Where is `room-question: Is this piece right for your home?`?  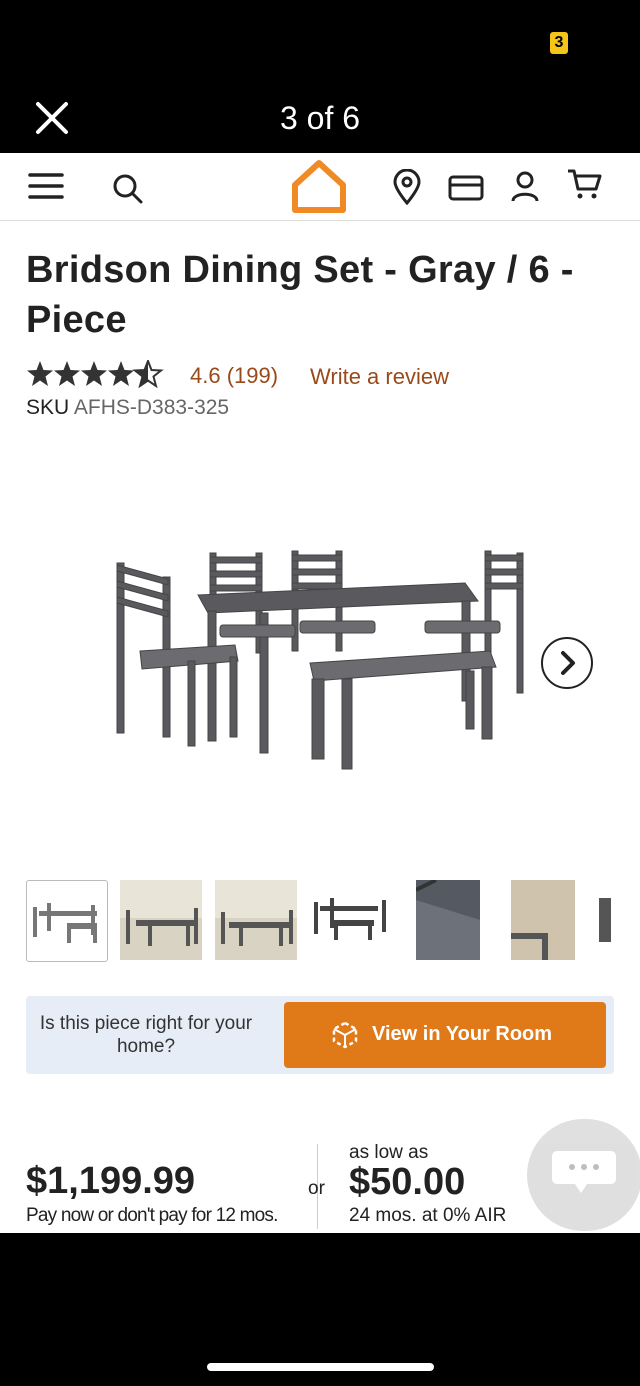 room-question: Is this piece right for your home? is located at coordinates (146, 1035).